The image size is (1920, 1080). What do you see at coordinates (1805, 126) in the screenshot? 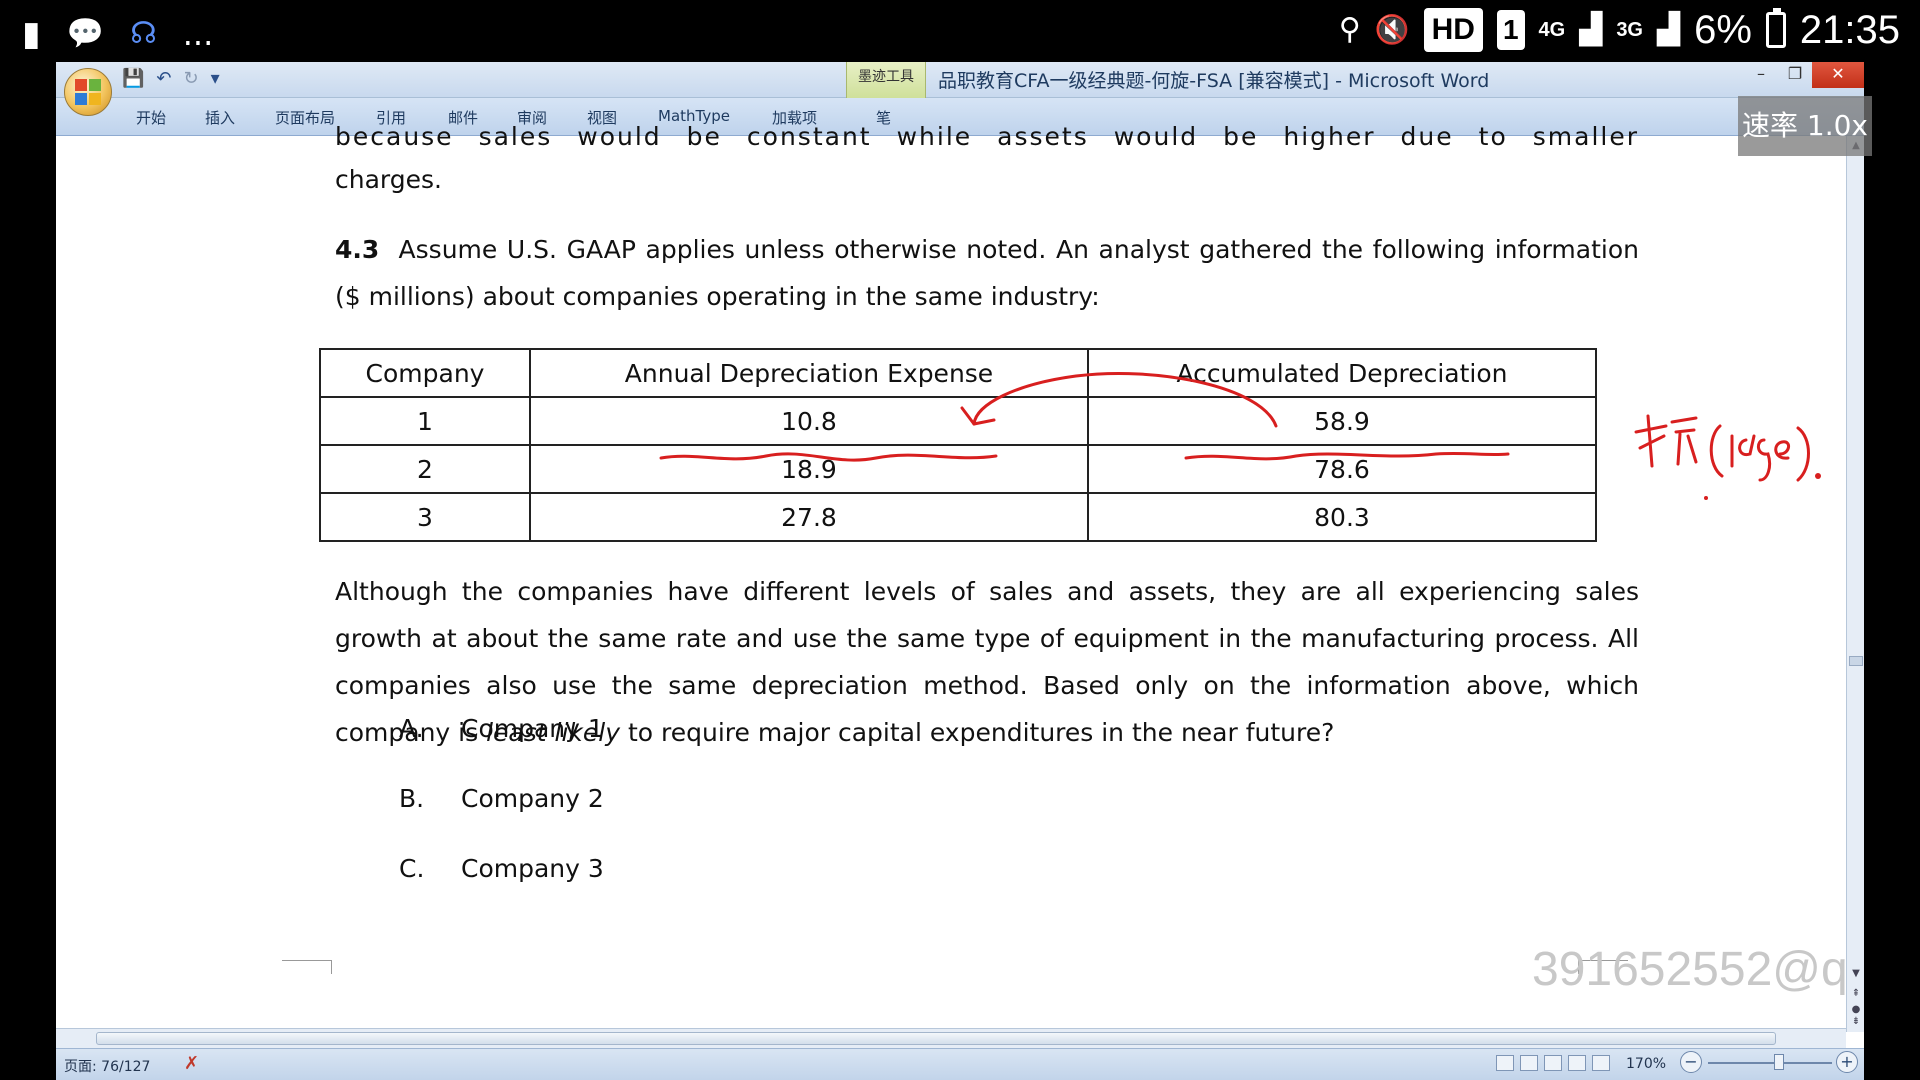
I see `playback-speed-overlay: 速率 1.0x` at bounding box center [1805, 126].